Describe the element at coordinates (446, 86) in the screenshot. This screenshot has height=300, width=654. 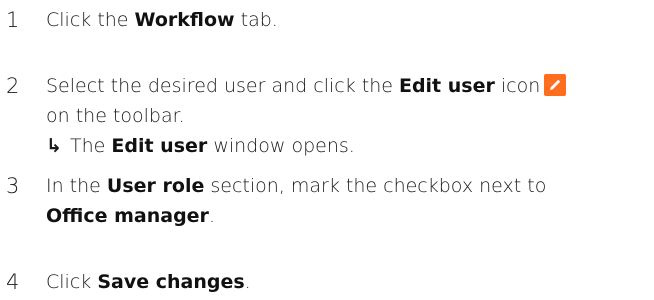
I see `edit-user-label: Edit user` at that location.